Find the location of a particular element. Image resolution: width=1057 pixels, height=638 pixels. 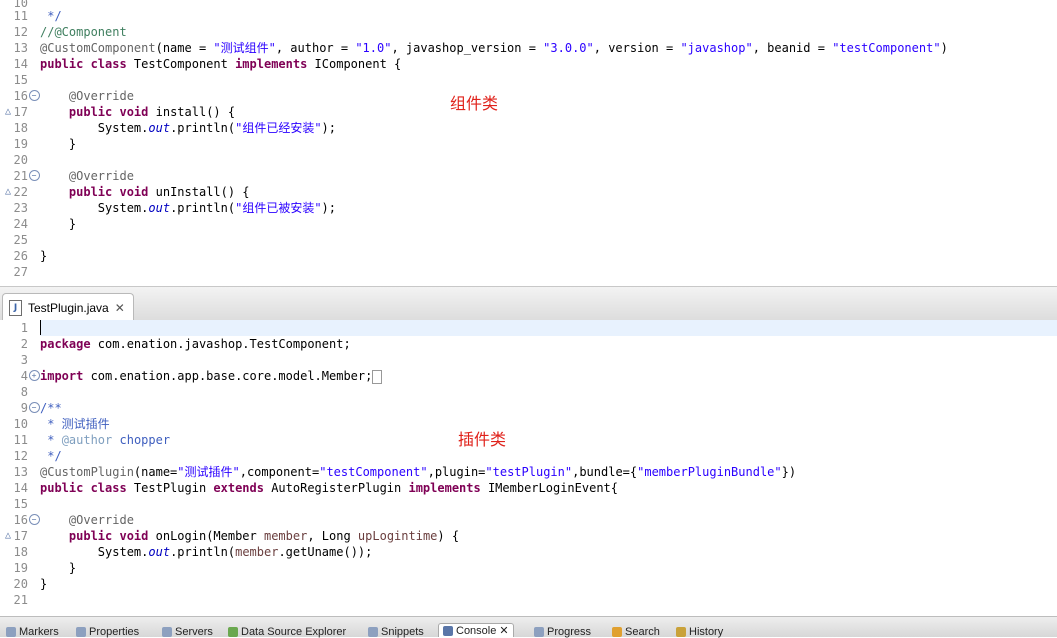

line-number: 9 is located at coordinates (24, 408).